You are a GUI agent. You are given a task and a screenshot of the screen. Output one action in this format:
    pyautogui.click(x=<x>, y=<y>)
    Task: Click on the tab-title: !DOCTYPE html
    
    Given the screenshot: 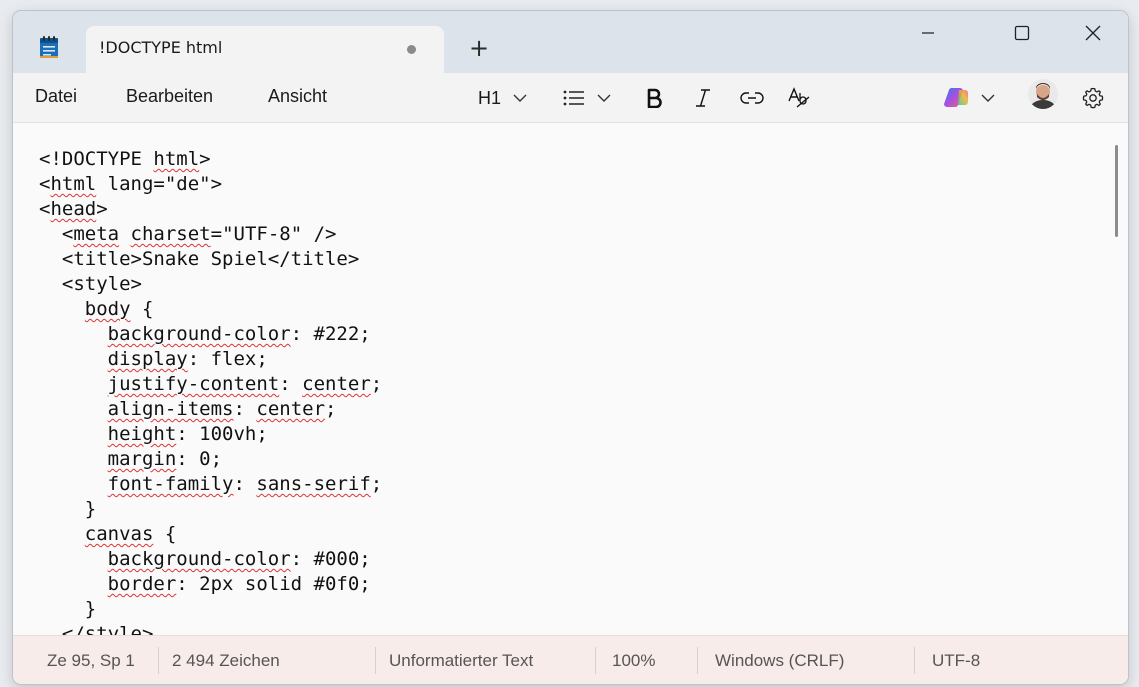 What is the action you would take?
    pyautogui.click(x=161, y=47)
    